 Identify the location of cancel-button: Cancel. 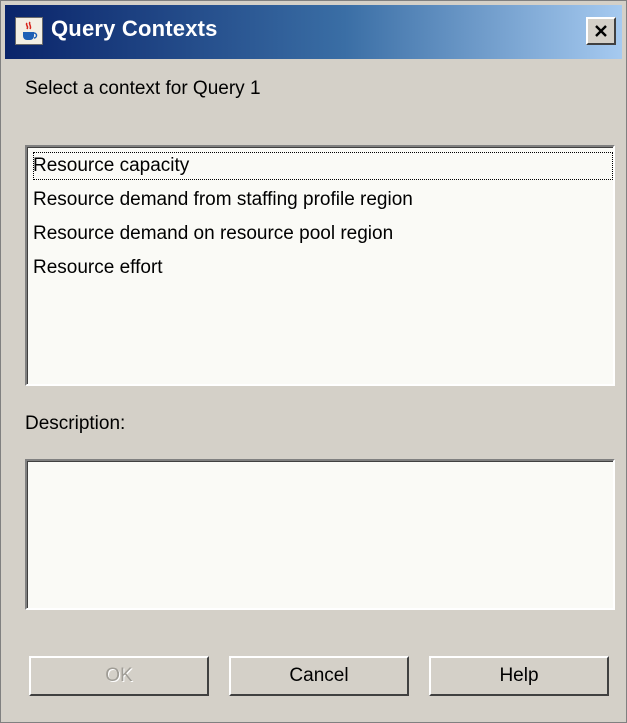
(319, 676).